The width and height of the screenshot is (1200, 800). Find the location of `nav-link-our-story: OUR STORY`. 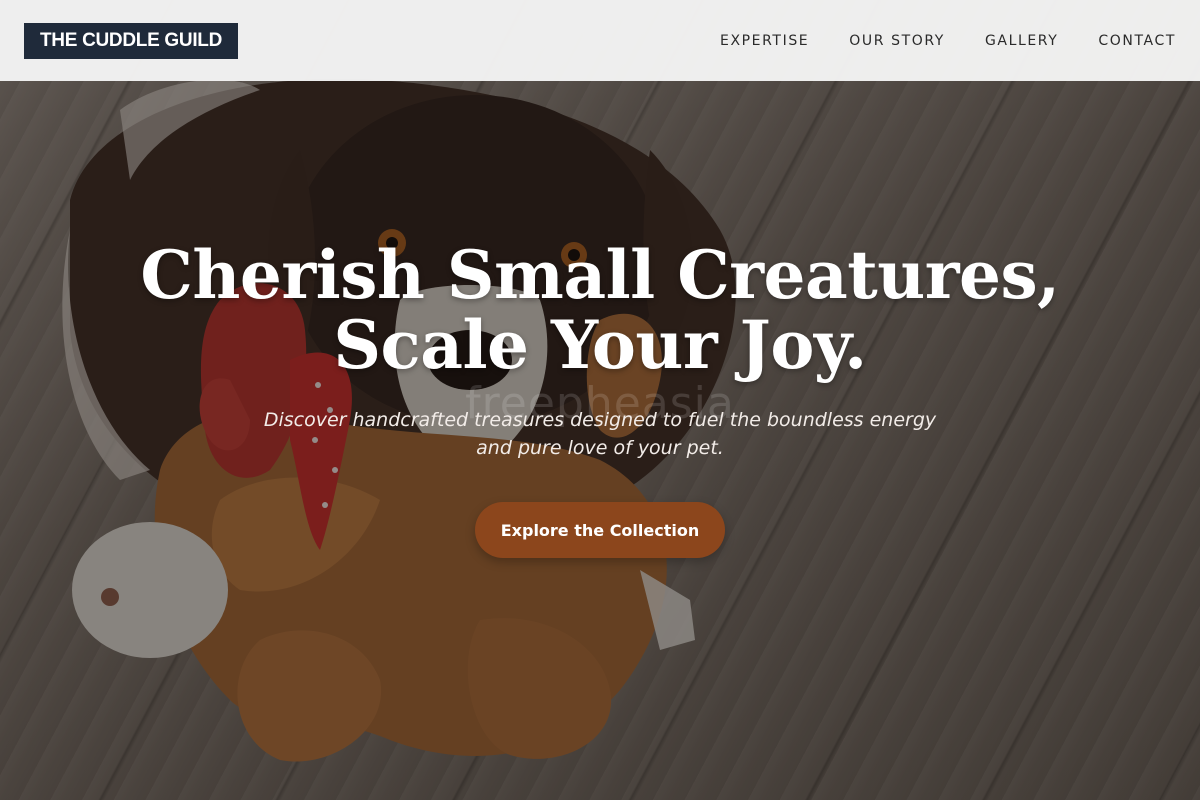

nav-link-our-story: OUR STORY is located at coordinates (897, 41).